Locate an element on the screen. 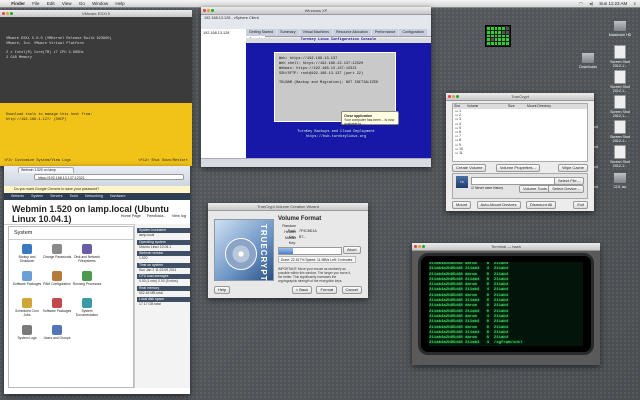 This screenshot has height=400, width=640. nav-item-networking: Networking is located at coordinates (94, 196).